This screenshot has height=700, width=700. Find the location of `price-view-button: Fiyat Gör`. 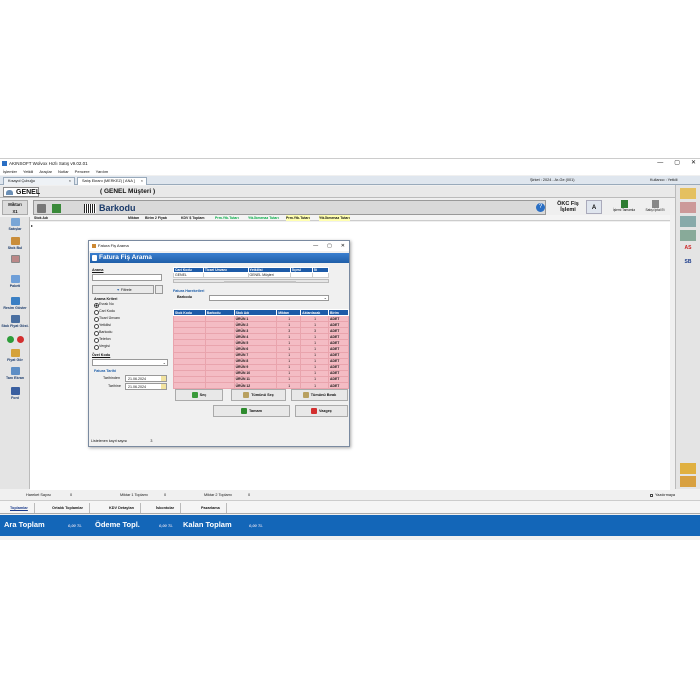

price-view-button: Fiyat Gör is located at coordinates (15, 355).